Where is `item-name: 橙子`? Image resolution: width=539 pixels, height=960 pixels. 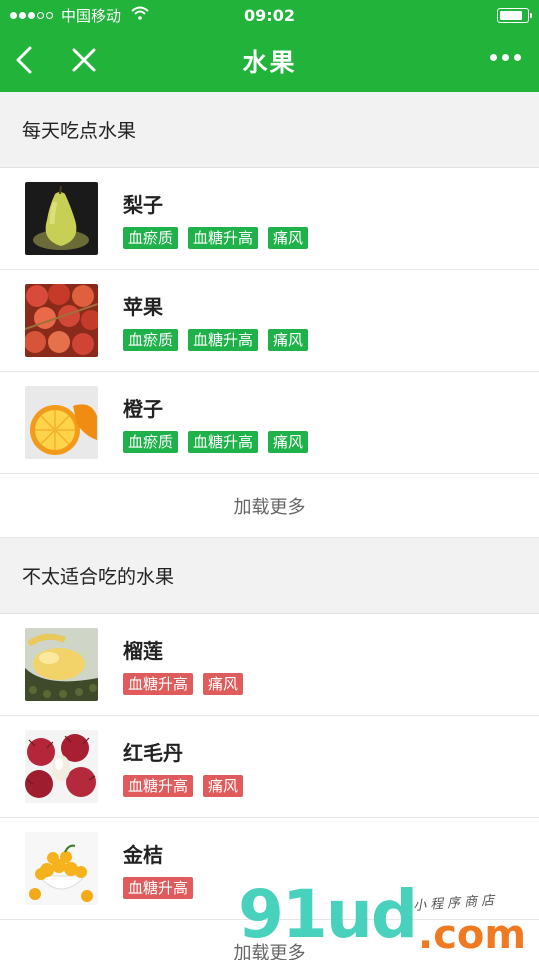
item-name: 橙子 is located at coordinates (143, 408).